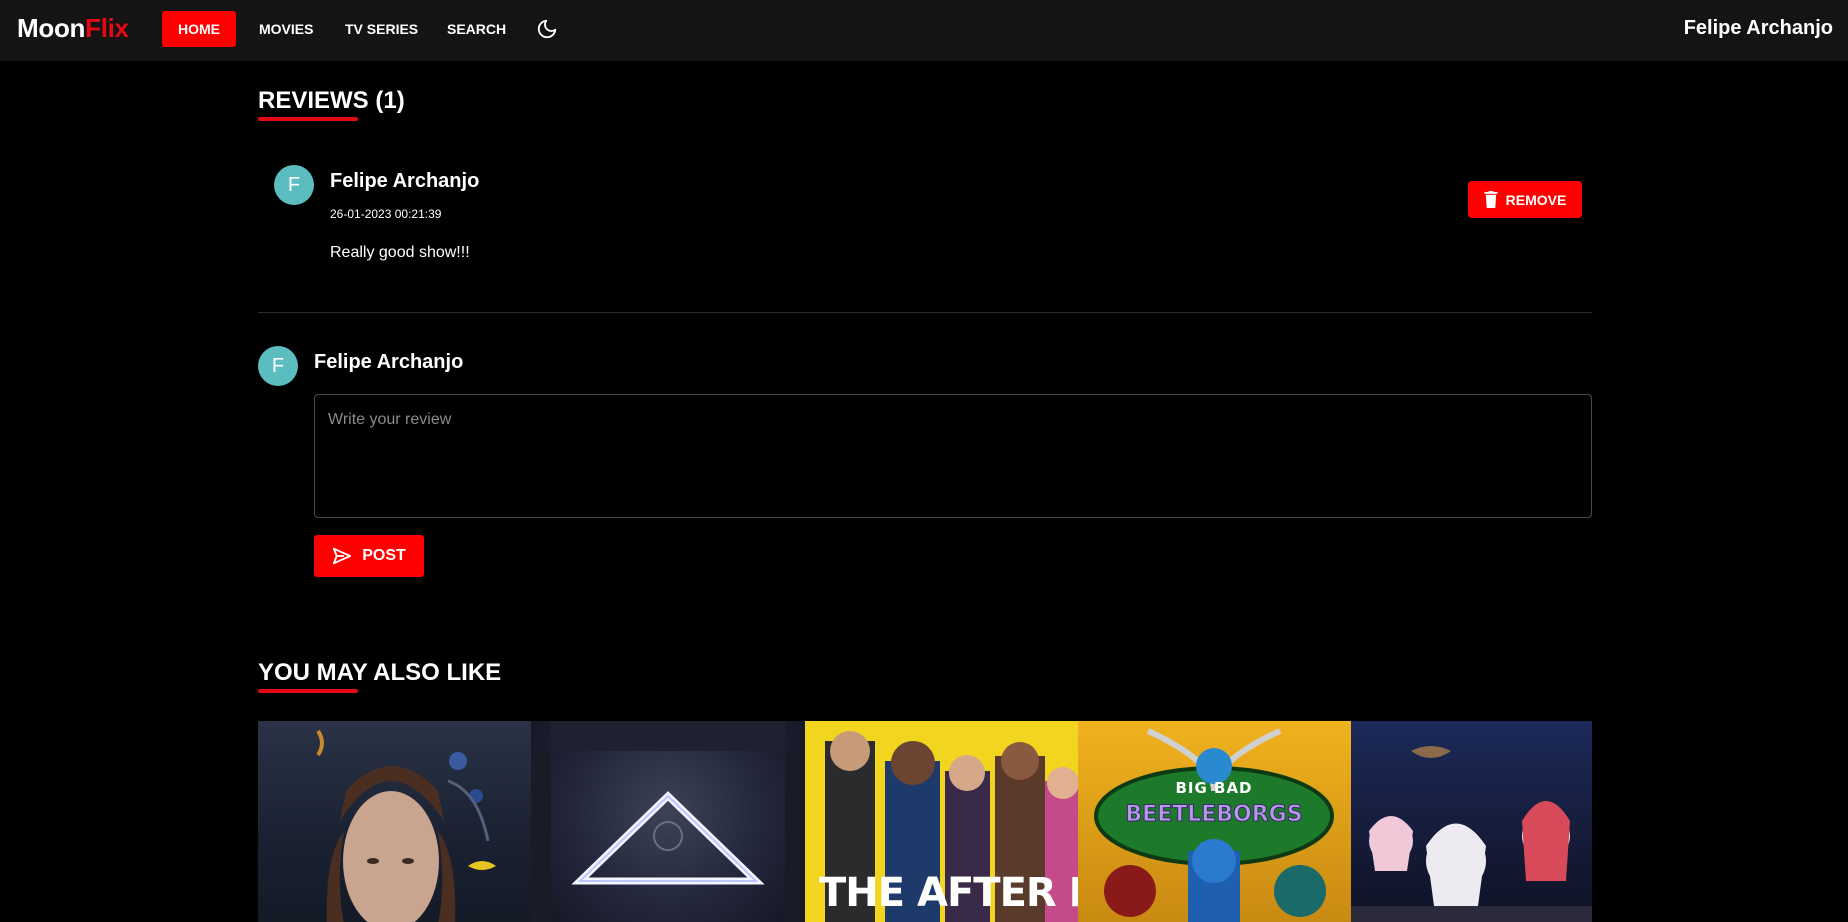 The height and width of the screenshot is (922, 1848). What do you see at coordinates (199, 29) in the screenshot?
I see `nav-home: HOME` at bounding box center [199, 29].